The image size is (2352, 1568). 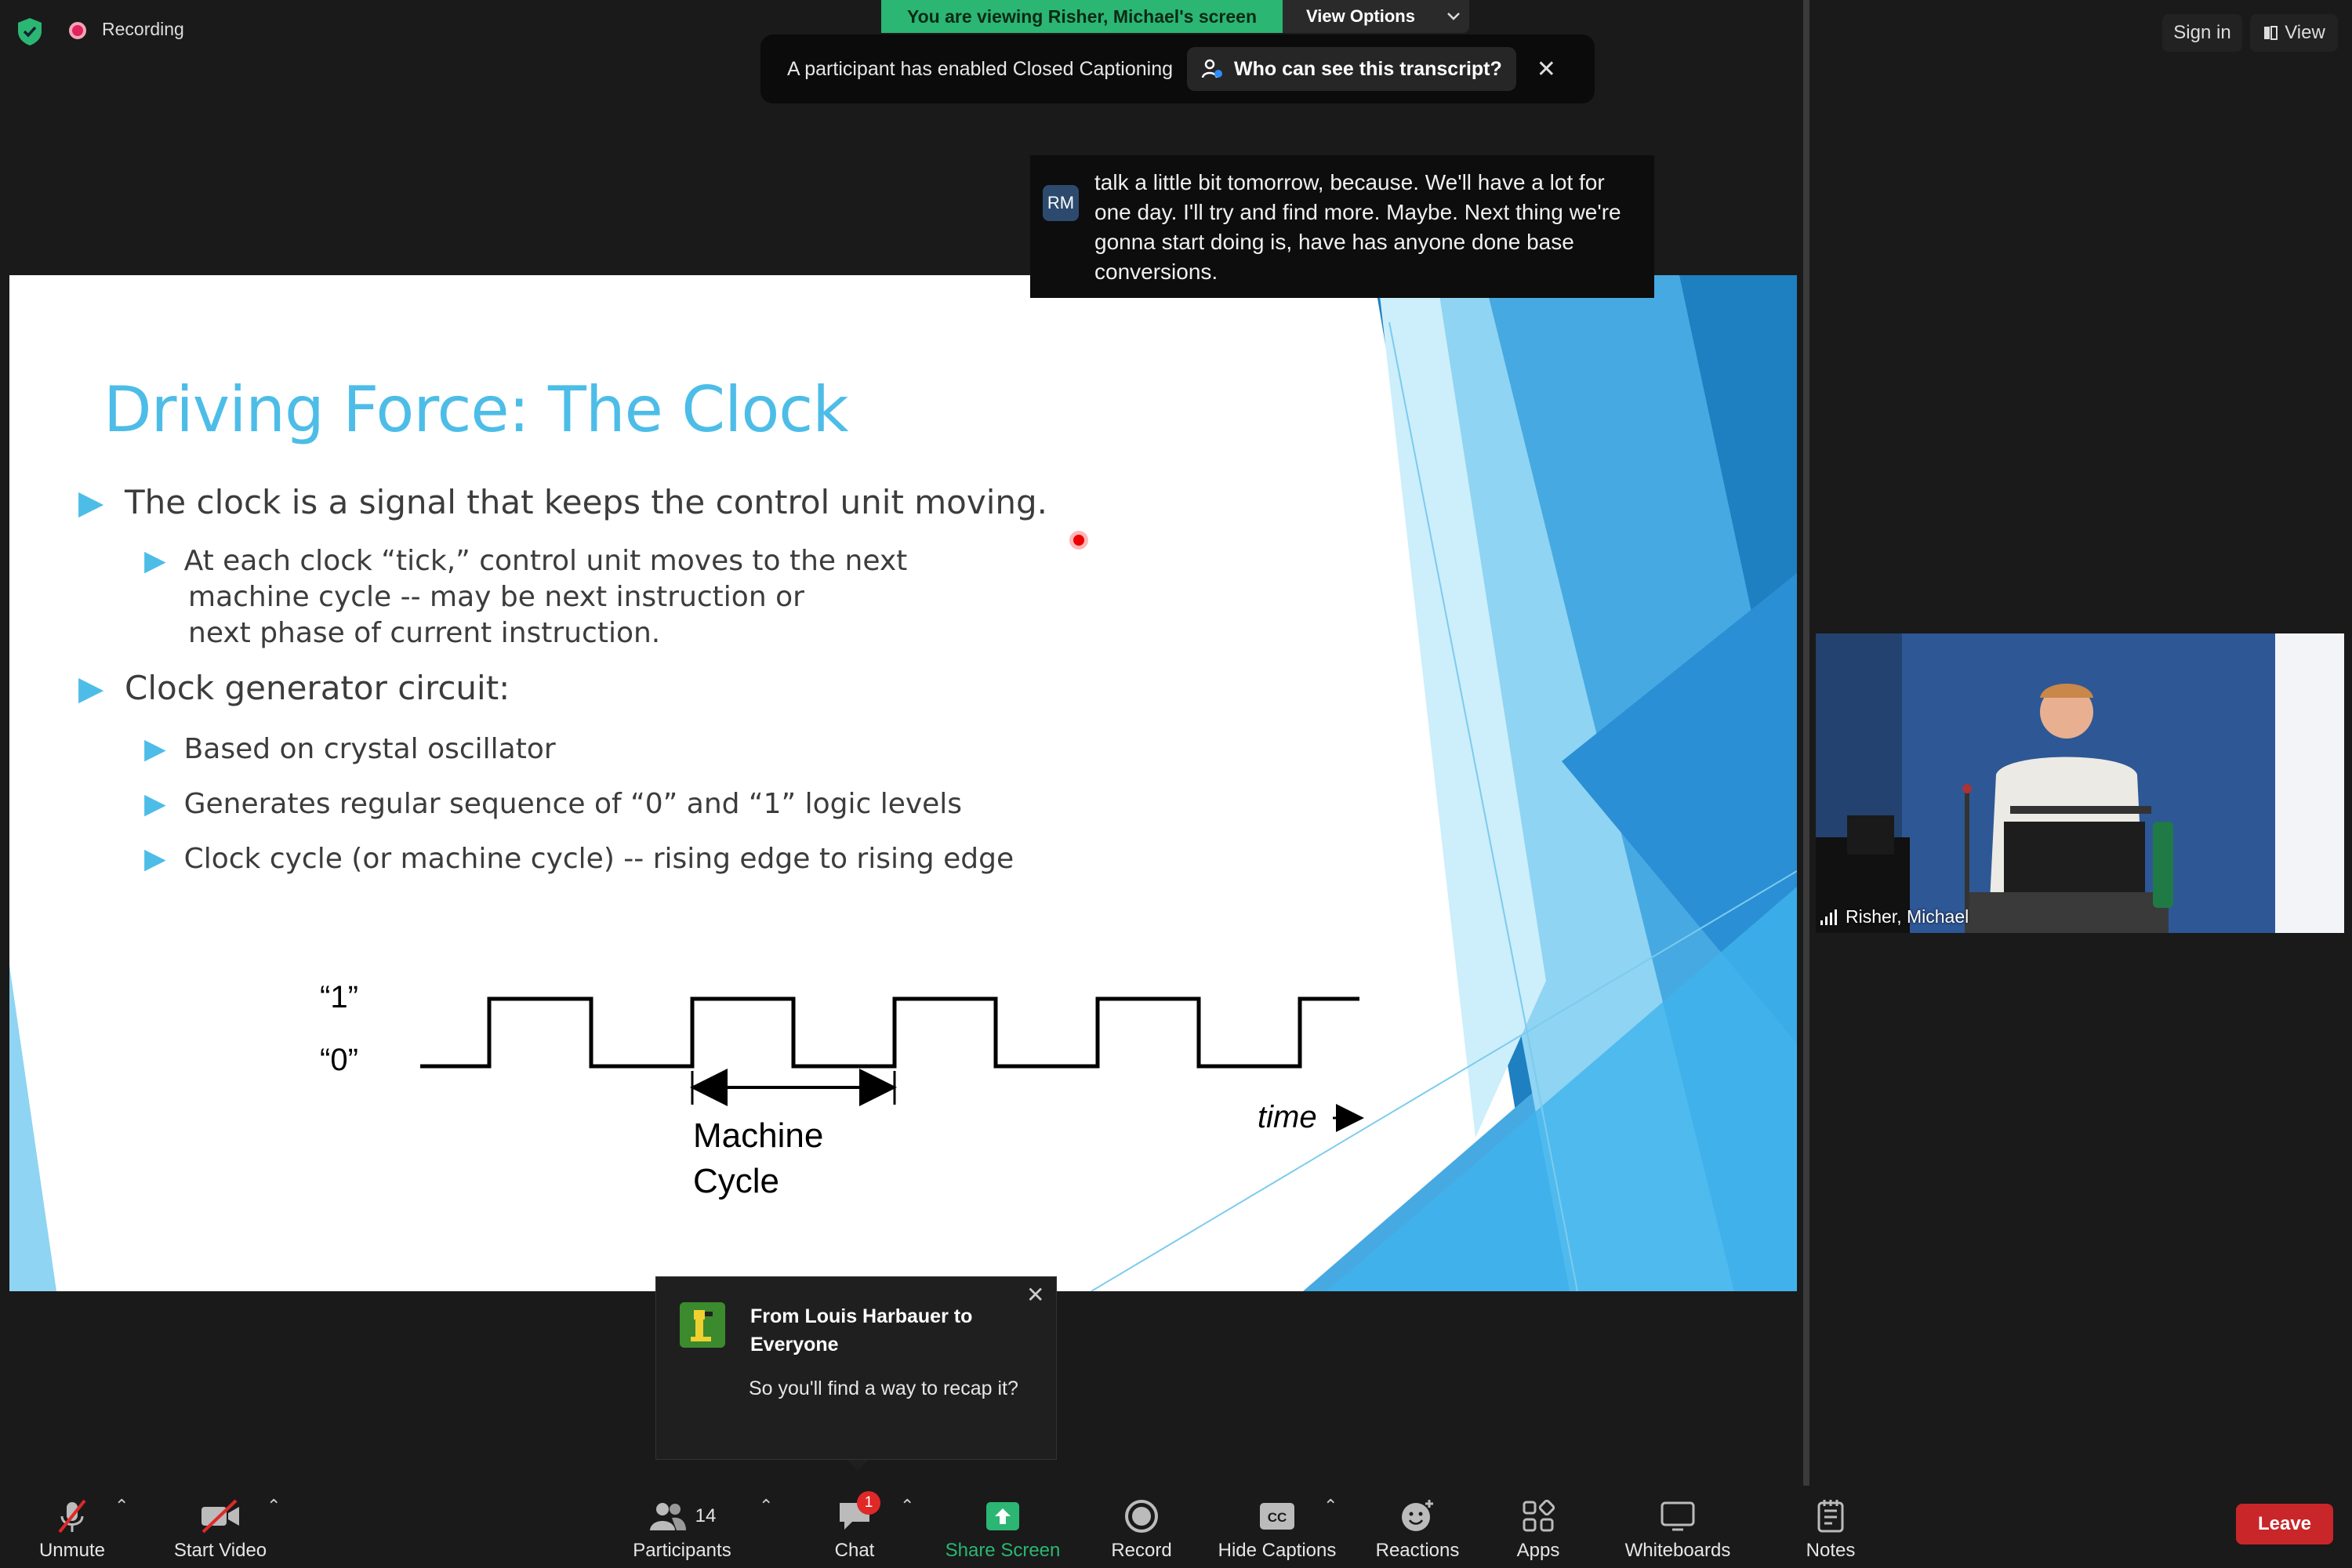 What do you see at coordinates (2284, 1524) in the screenshot?
I see `leave-button: Leave` at bounding box center [2284, 1524].